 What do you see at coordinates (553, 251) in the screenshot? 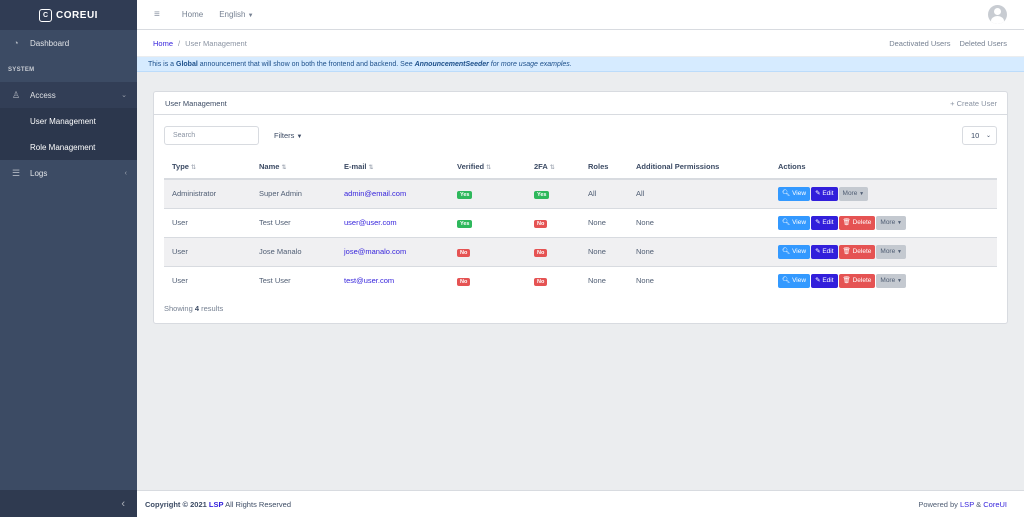
I see `cell-2fa: No` at bounding box center [553, 251].